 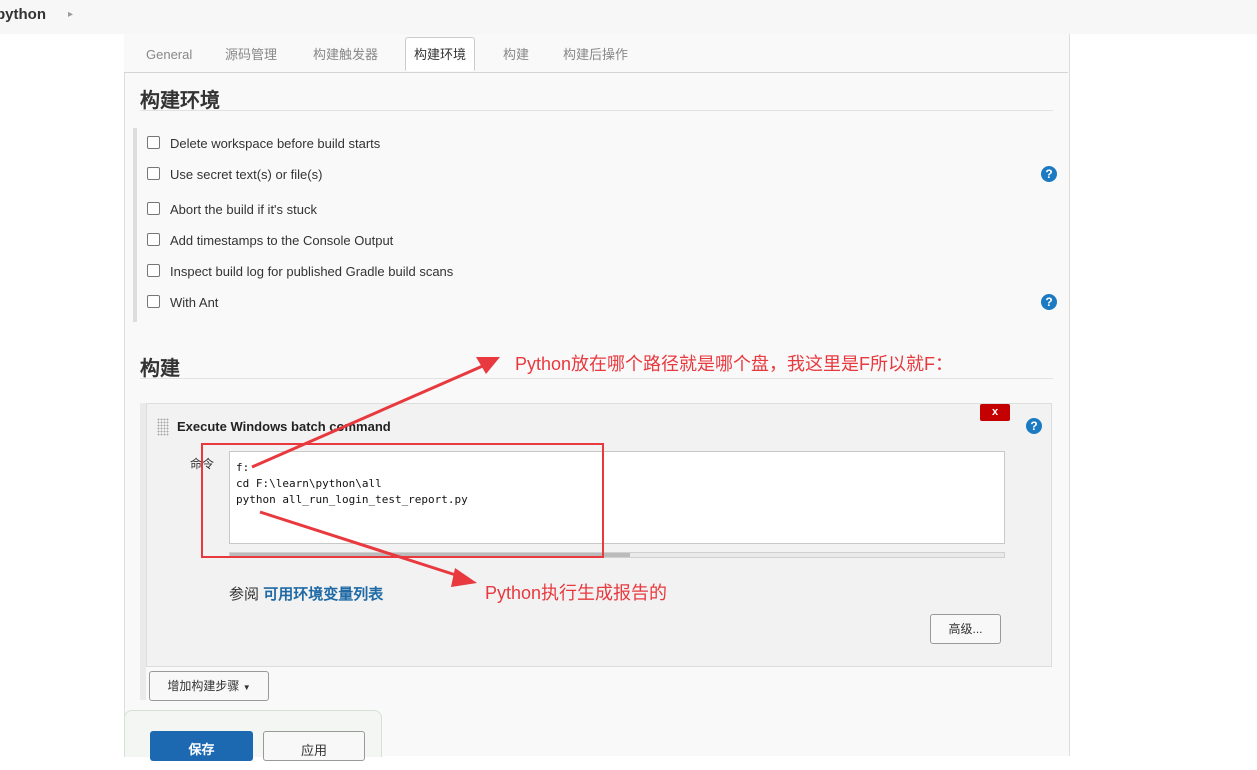 I want to click on annotation-arrows, so click(x=375, y=472).